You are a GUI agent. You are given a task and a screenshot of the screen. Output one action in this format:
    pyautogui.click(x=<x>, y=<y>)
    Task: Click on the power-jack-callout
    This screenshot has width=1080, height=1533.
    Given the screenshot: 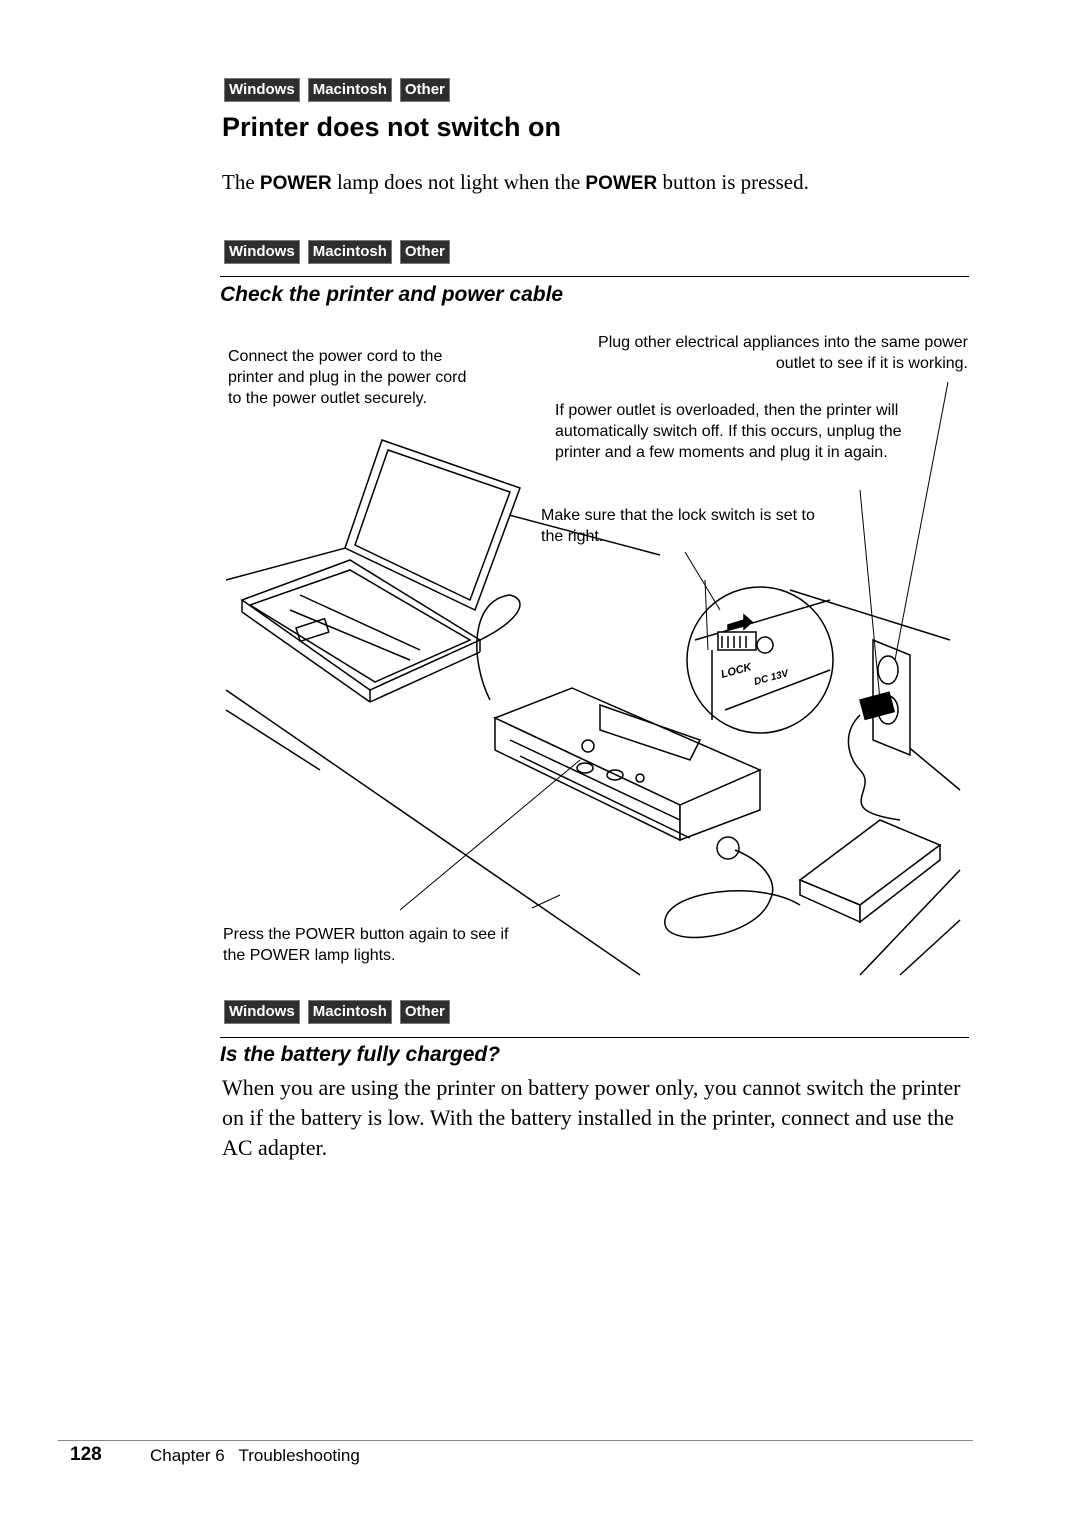 What is the action you would take?
    pyautogui.click(x=728, y=848)
    